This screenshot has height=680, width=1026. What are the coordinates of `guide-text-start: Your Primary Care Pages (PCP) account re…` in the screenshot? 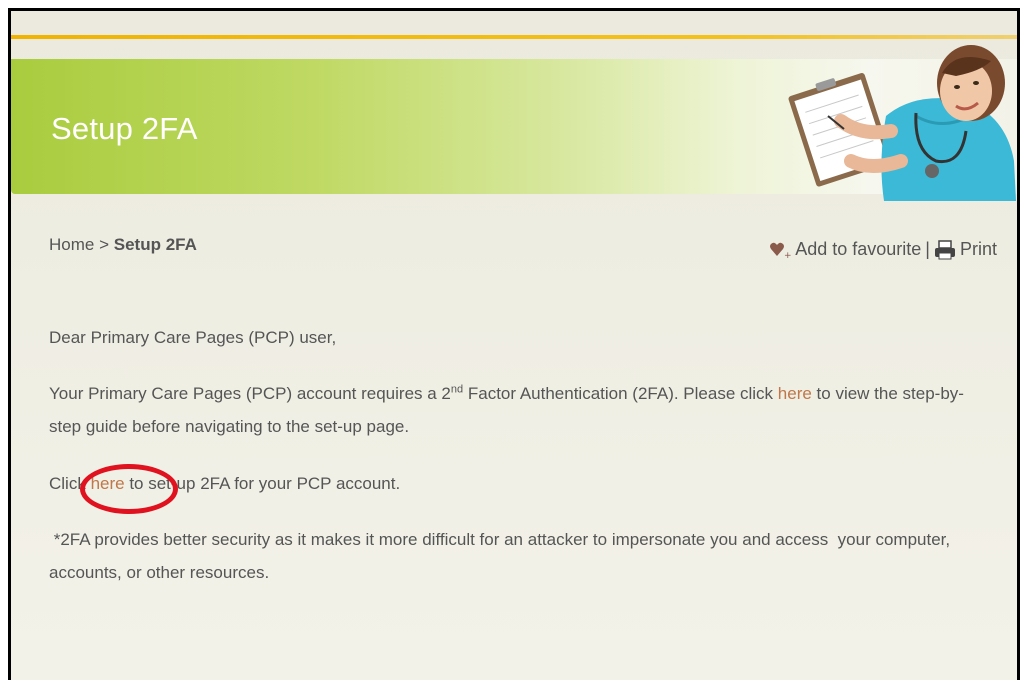 It's located at (250, 393).